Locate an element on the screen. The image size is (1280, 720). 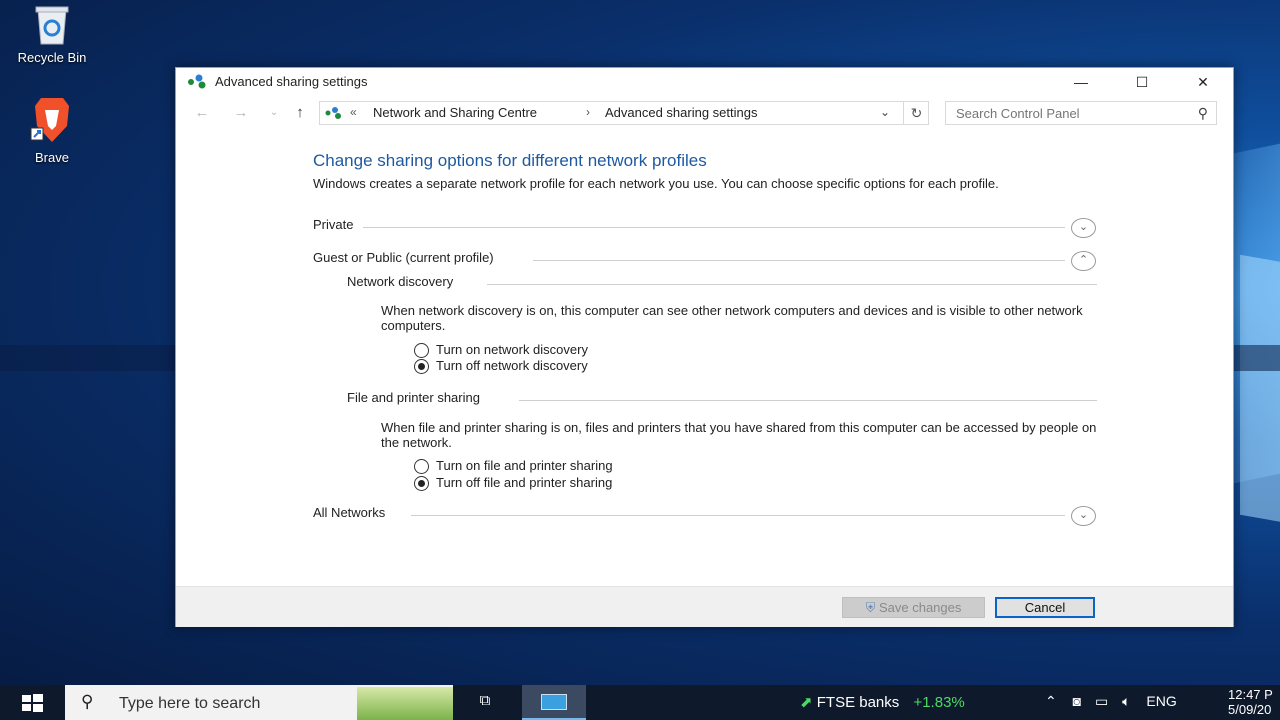
maximize-button: ☐ is located at coordinates (1142, 82).